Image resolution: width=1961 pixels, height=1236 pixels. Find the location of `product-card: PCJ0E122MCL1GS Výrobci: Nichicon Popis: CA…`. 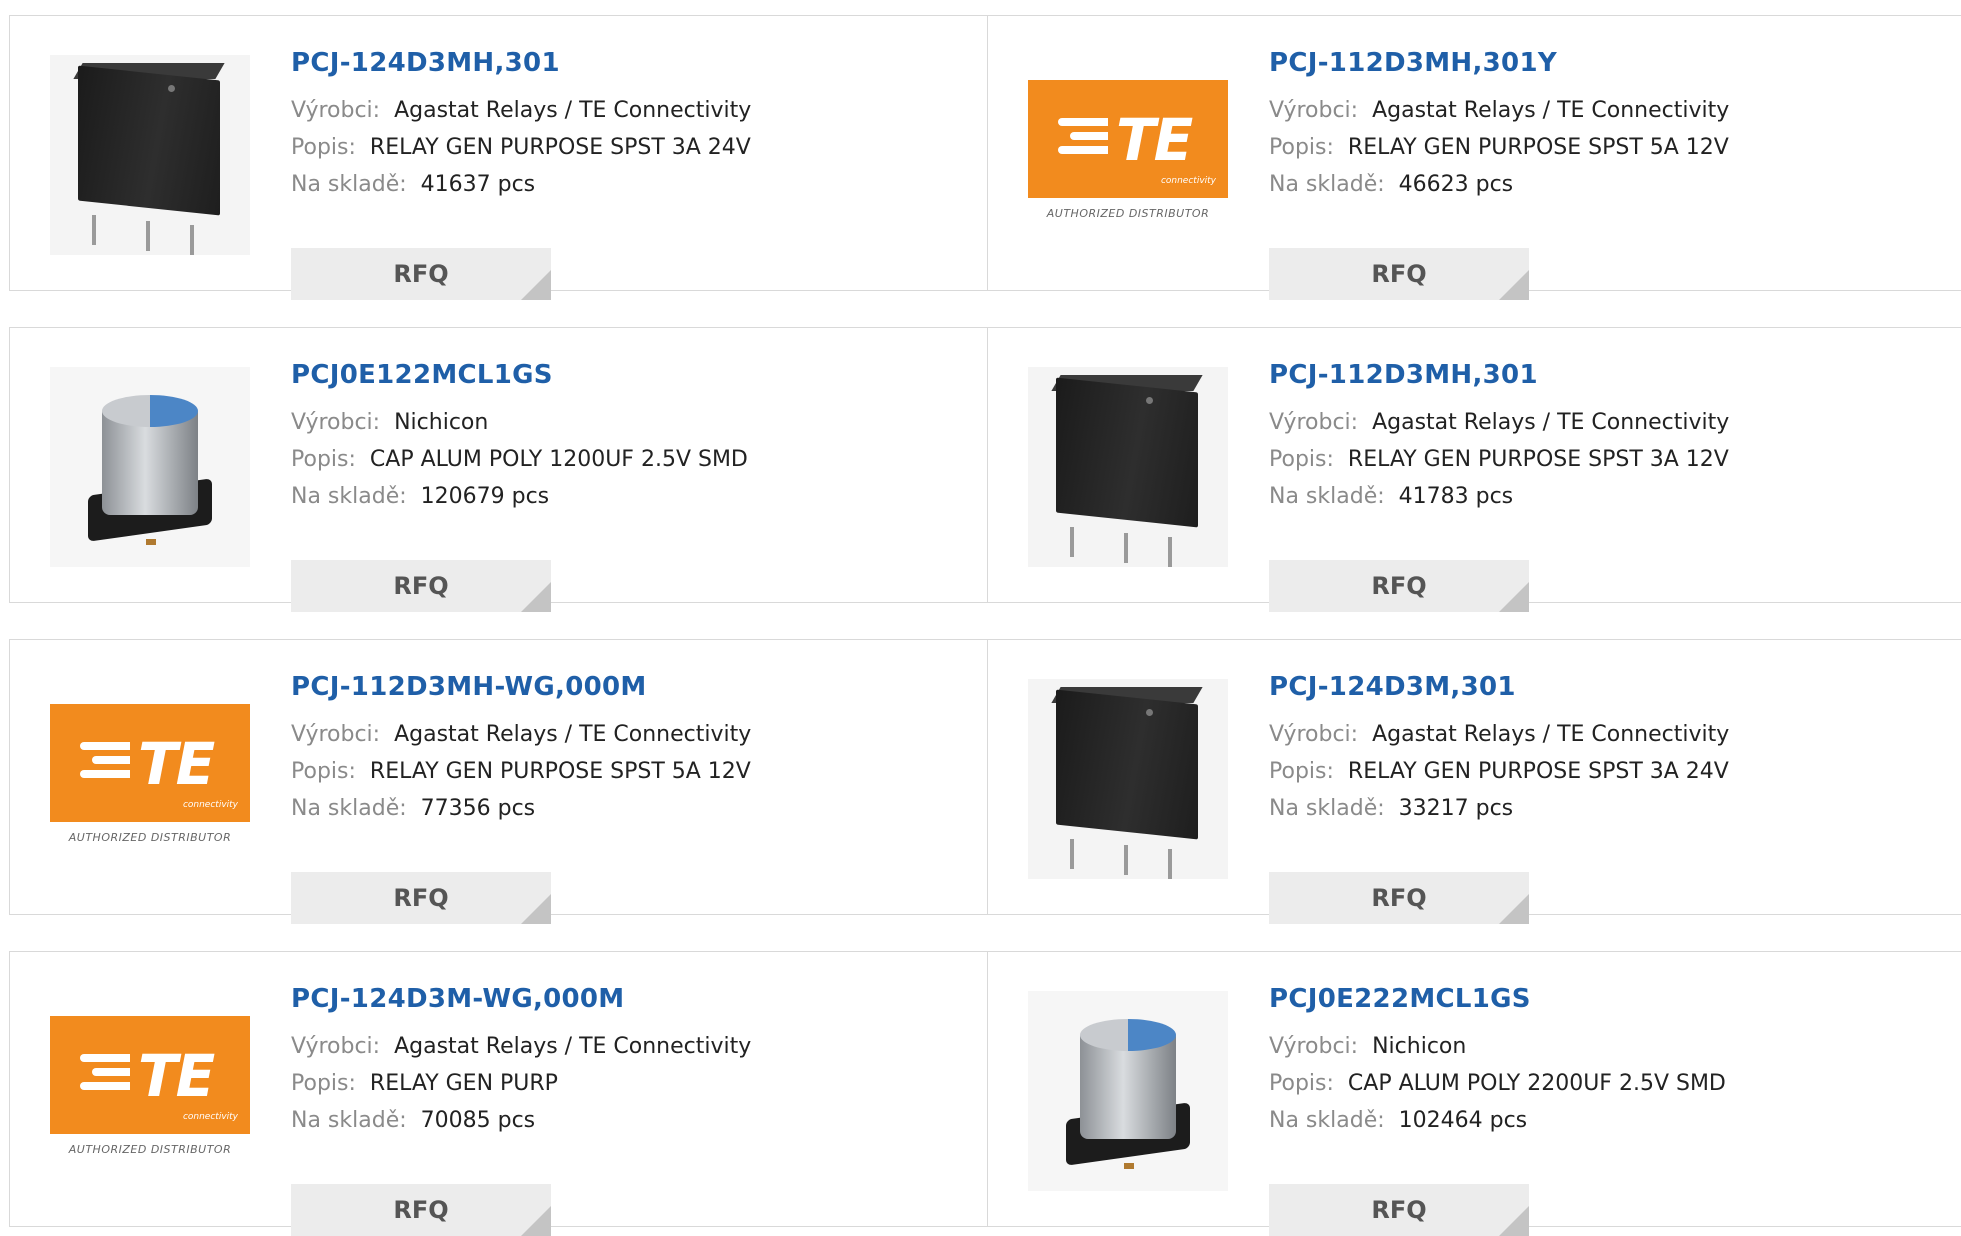

product-card: PCJ0E122MCL1GS Výrobci: Nichicon Popis: CA… is located at coordinates (498, 470).